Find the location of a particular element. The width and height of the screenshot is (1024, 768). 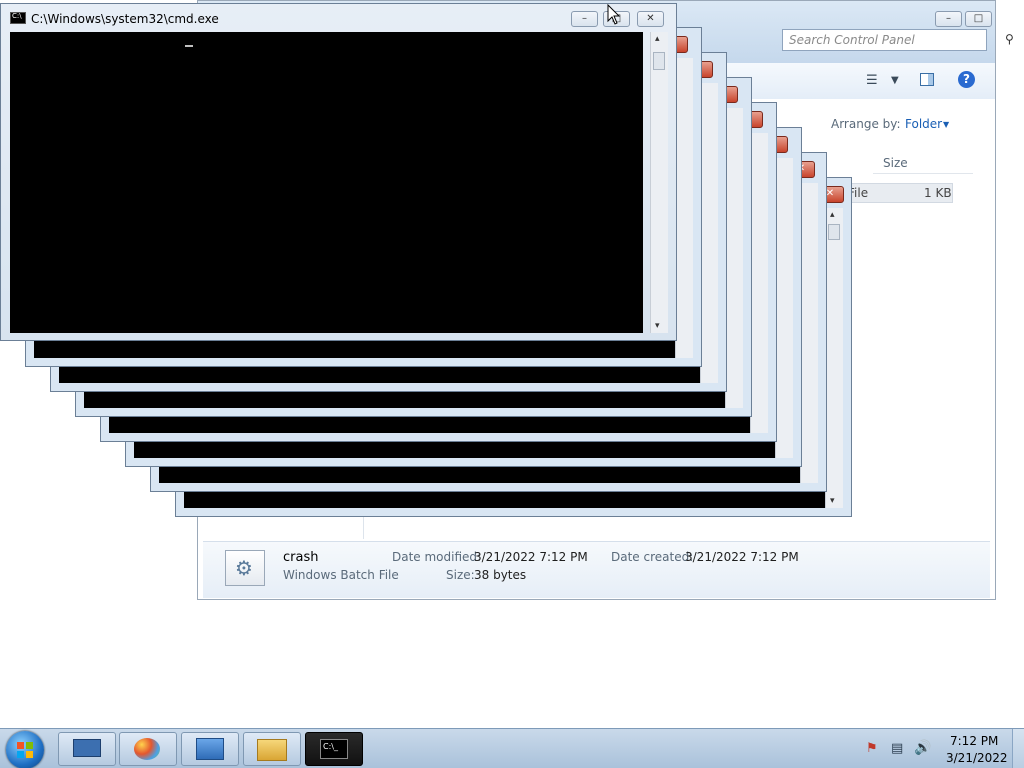

taskbar-item-explorer is located at coordinates (272, 749).